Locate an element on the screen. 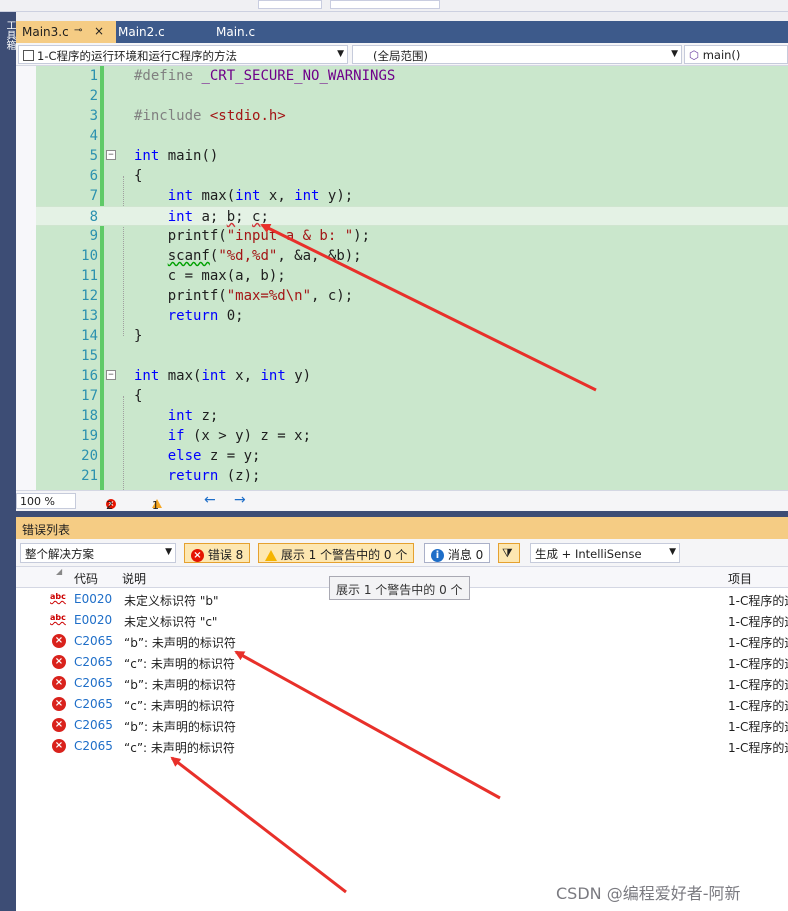 Image resolution: width=788 pixels, height=911 pixels. code-line: 11 c = max(a, b); is located at coordinates (412, 276).